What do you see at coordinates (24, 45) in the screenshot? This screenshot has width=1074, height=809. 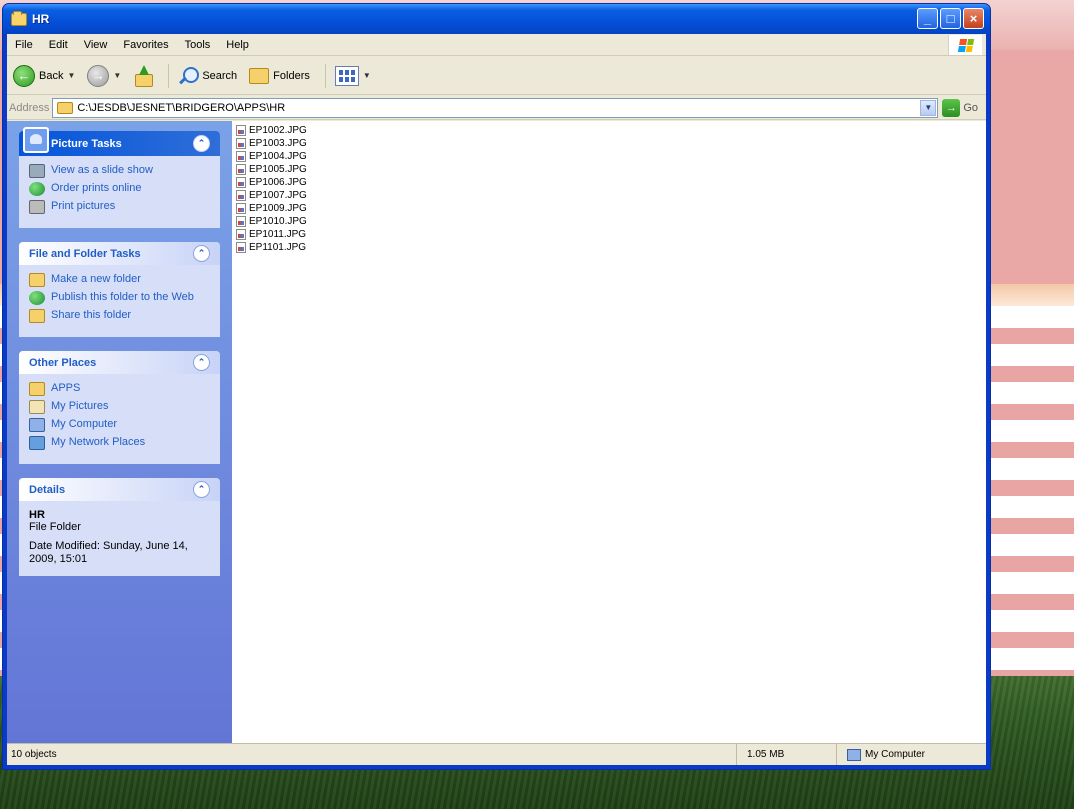 I see `menu-file: File` at bounding box center [24, 45].